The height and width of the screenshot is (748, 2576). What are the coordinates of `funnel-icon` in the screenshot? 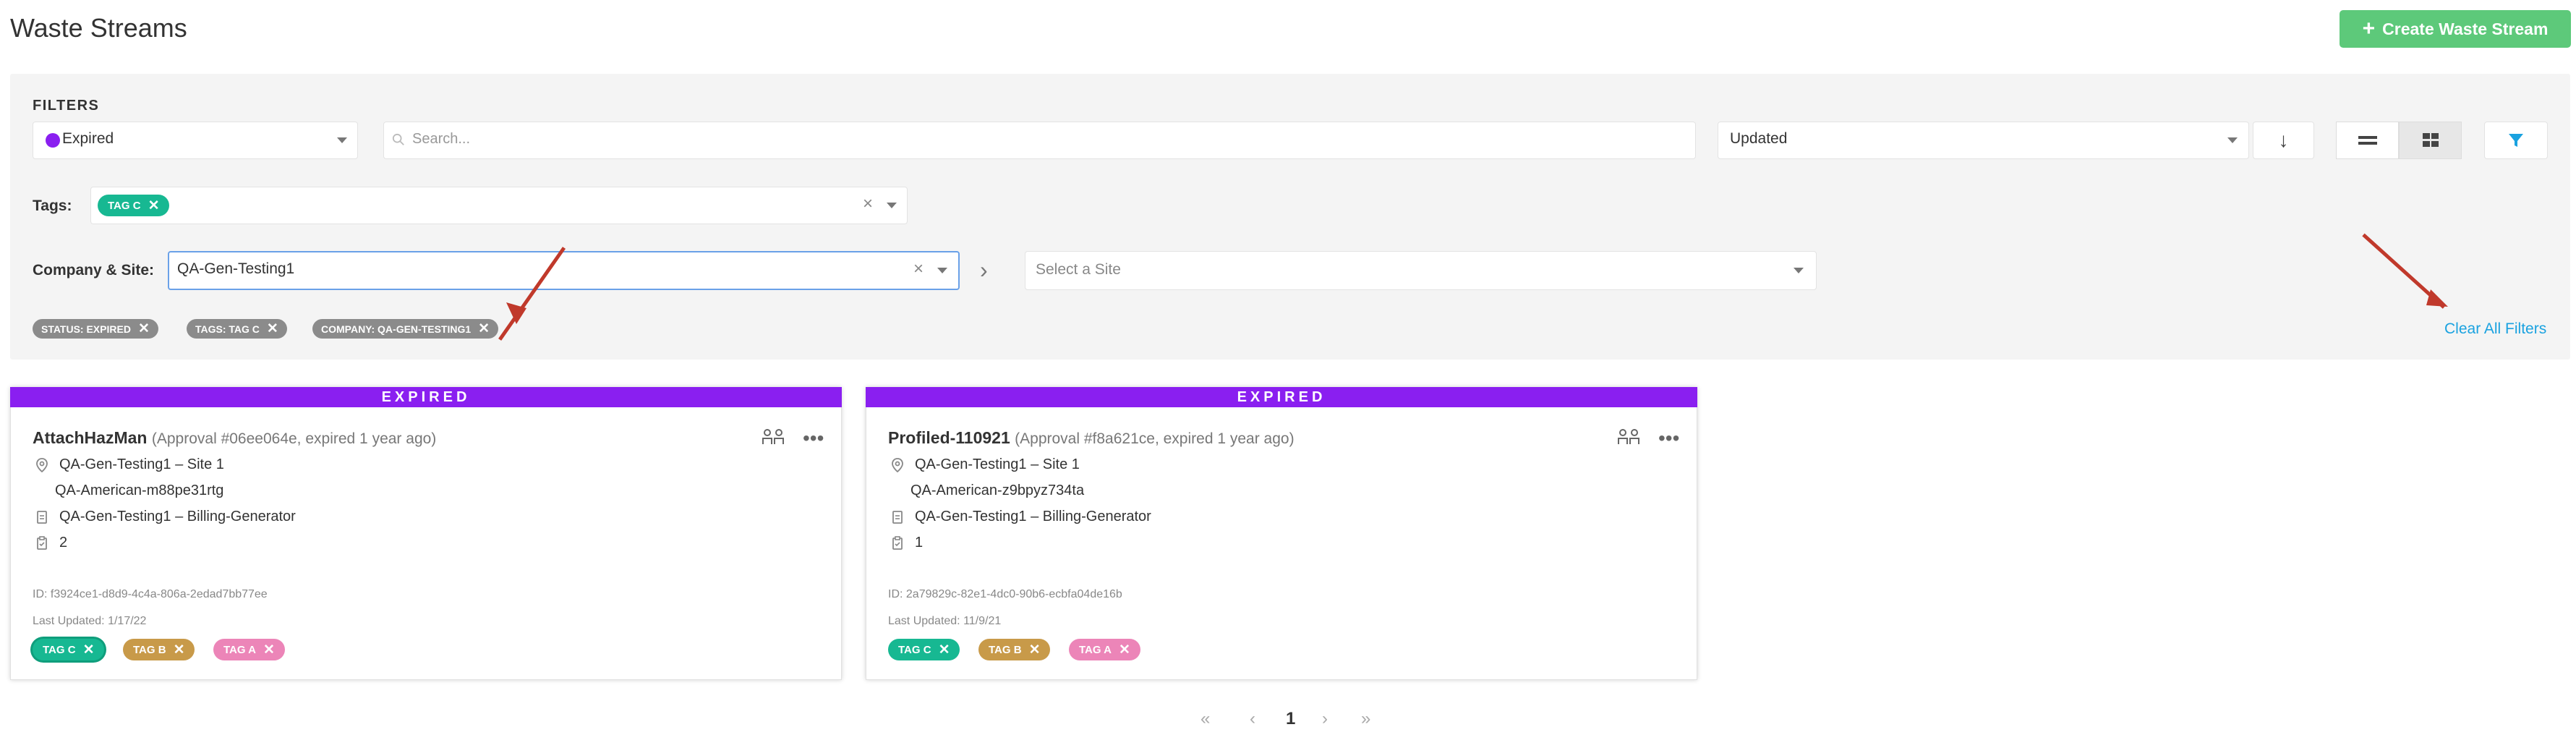 It's located at (2516, 140).